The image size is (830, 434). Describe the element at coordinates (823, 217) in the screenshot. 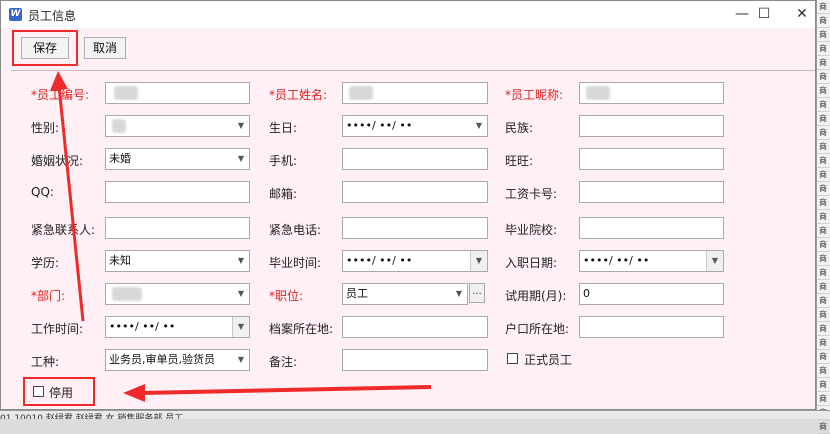

I see `background-window-edge: 商商商商商商商商商商商商商商商商商商商商商商商商商商商商商商商` at that location.